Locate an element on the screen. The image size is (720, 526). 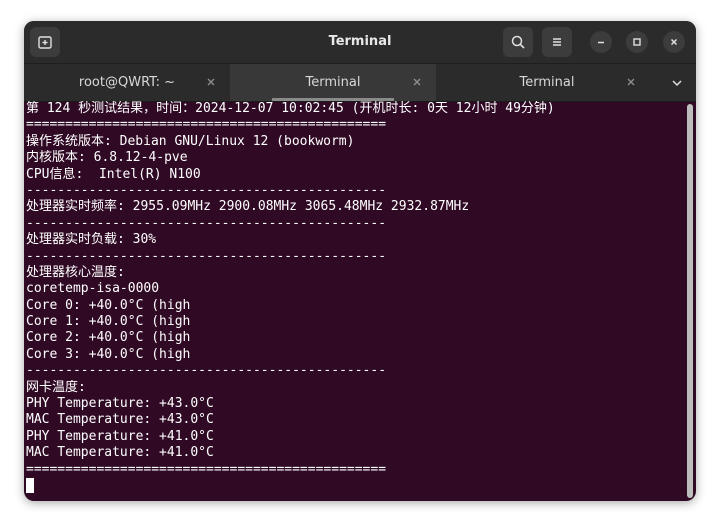
minimize-icon is located at coordinates (601, 42).